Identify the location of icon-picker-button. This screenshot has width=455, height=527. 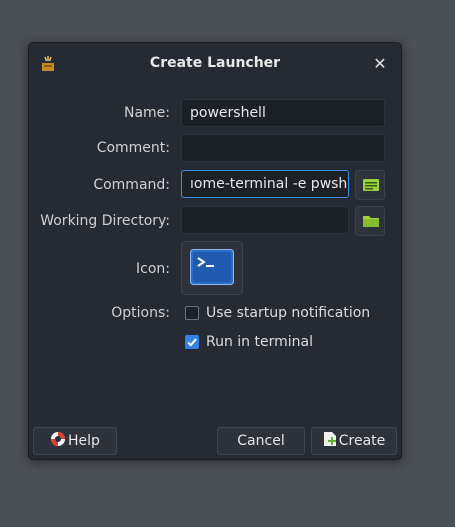
(212, 268).